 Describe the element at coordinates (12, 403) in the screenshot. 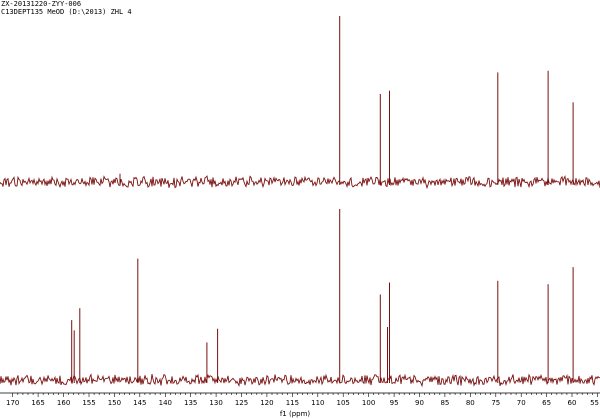

I see `x-tick-label: 170` at that location.